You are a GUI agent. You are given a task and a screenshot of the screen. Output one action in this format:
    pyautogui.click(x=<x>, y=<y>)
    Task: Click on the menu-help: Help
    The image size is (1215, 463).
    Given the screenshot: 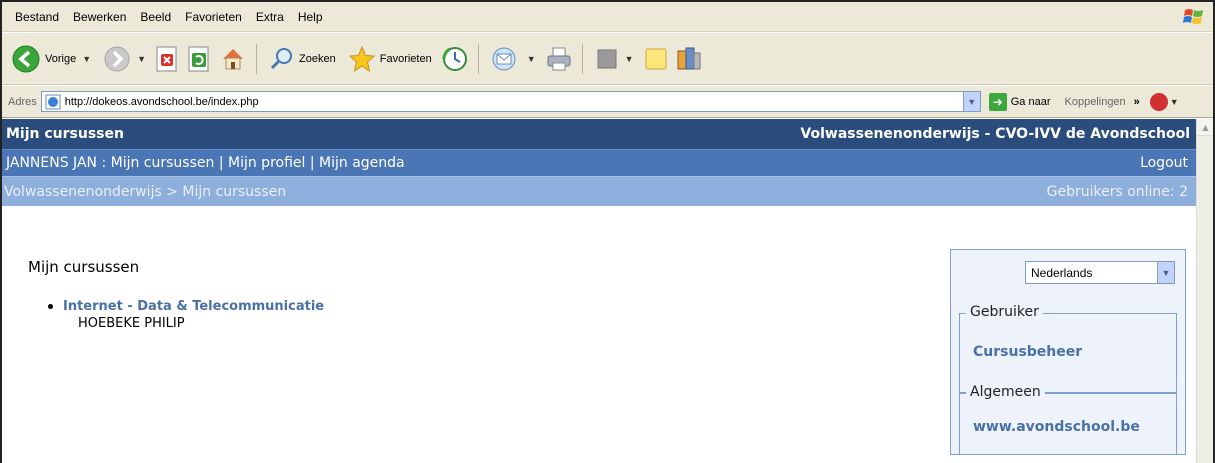 What is the action you would take?
    pyautogui.click(x=310, y=17)
    